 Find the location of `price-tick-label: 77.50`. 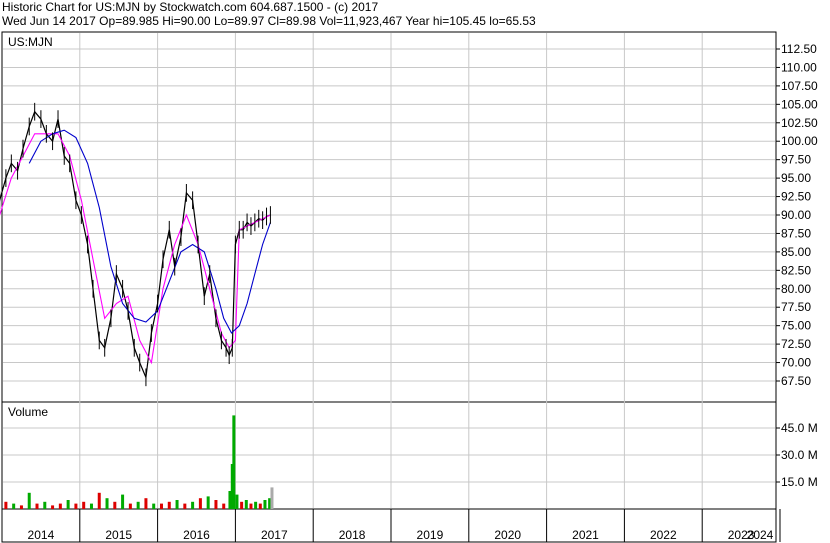

price-tick-label: 77.50 is located at coordinates (796, 307).